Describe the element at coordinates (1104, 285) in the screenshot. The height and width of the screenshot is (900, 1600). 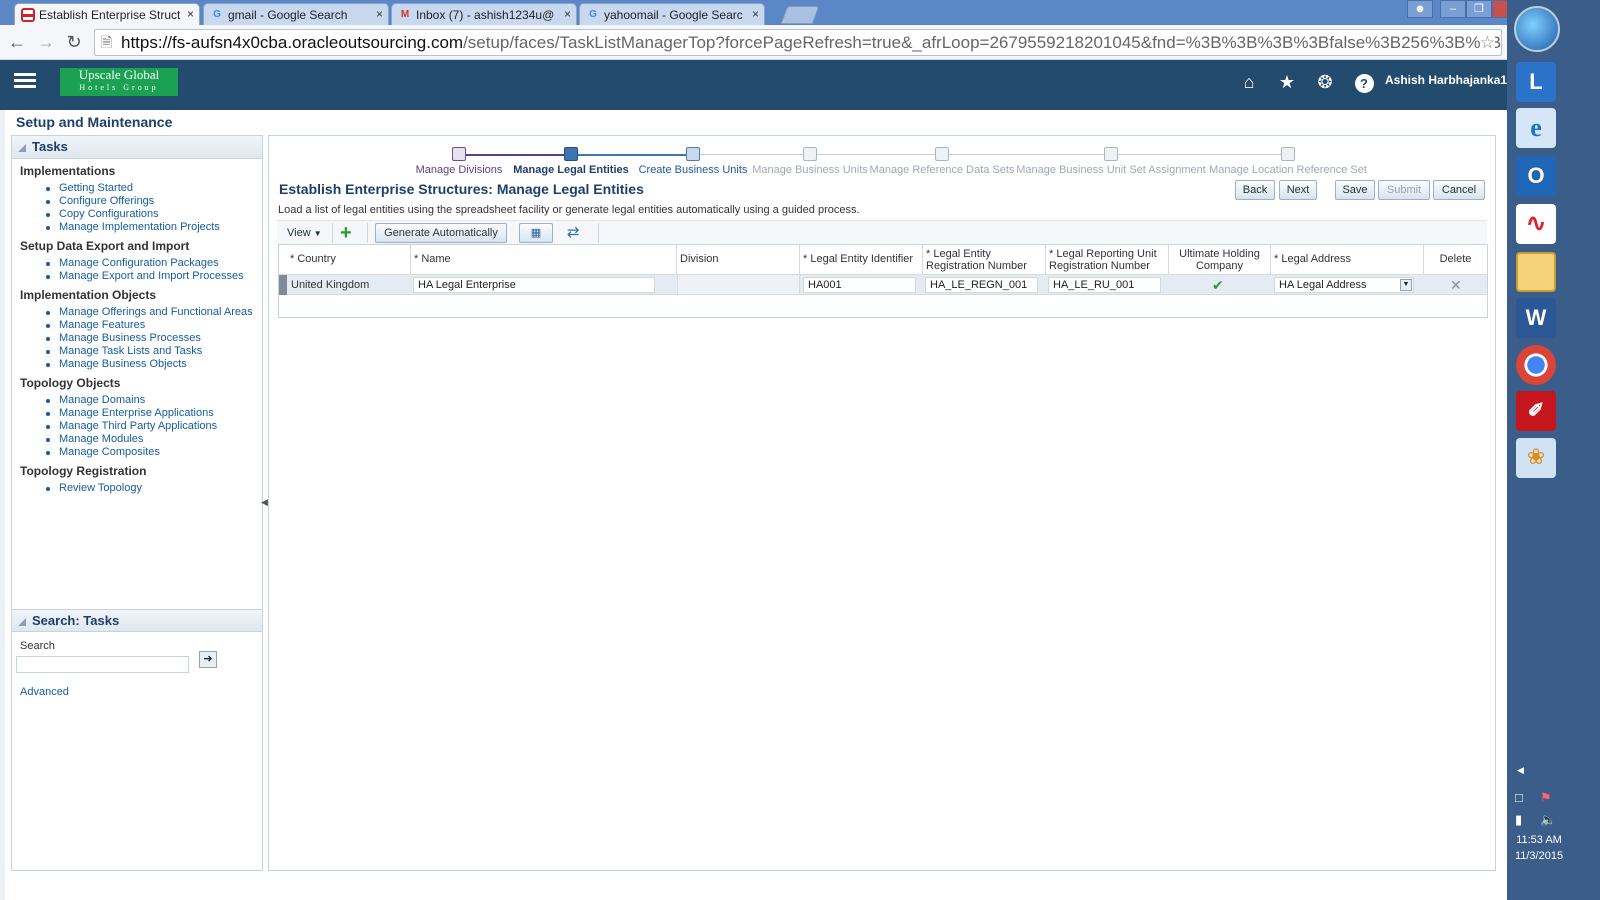
I see `ru-registration-number-field: HA_LE_RU_001` at that location.